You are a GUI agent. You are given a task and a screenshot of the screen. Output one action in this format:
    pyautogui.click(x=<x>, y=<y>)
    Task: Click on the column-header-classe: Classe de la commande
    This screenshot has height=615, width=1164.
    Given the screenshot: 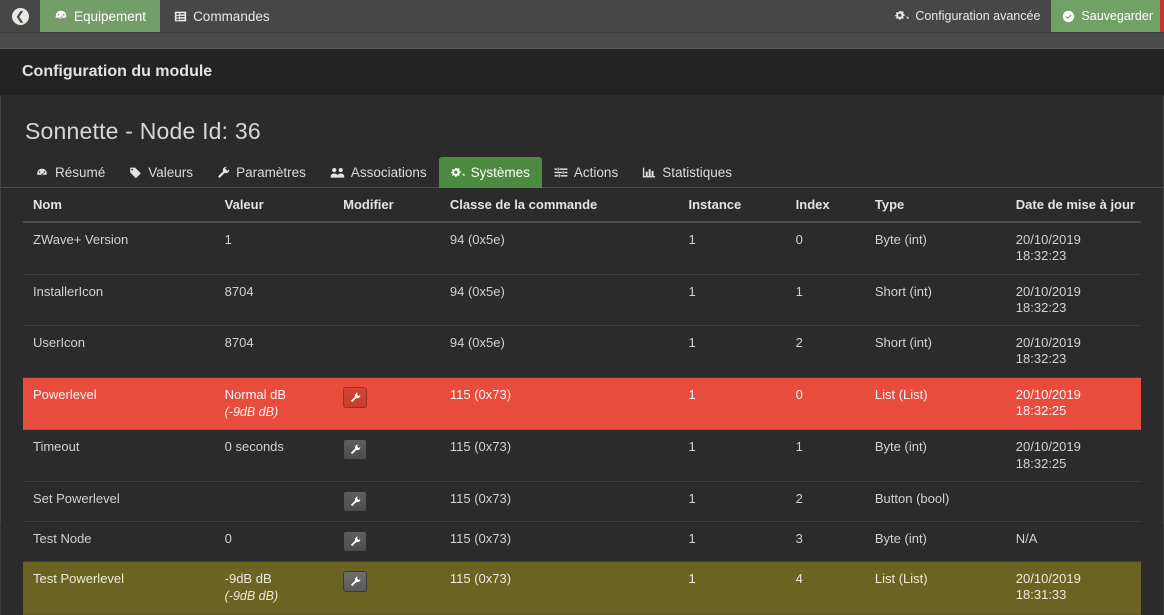 What is the action you would take?
    pyautogui.click(x=559, y=205)
    